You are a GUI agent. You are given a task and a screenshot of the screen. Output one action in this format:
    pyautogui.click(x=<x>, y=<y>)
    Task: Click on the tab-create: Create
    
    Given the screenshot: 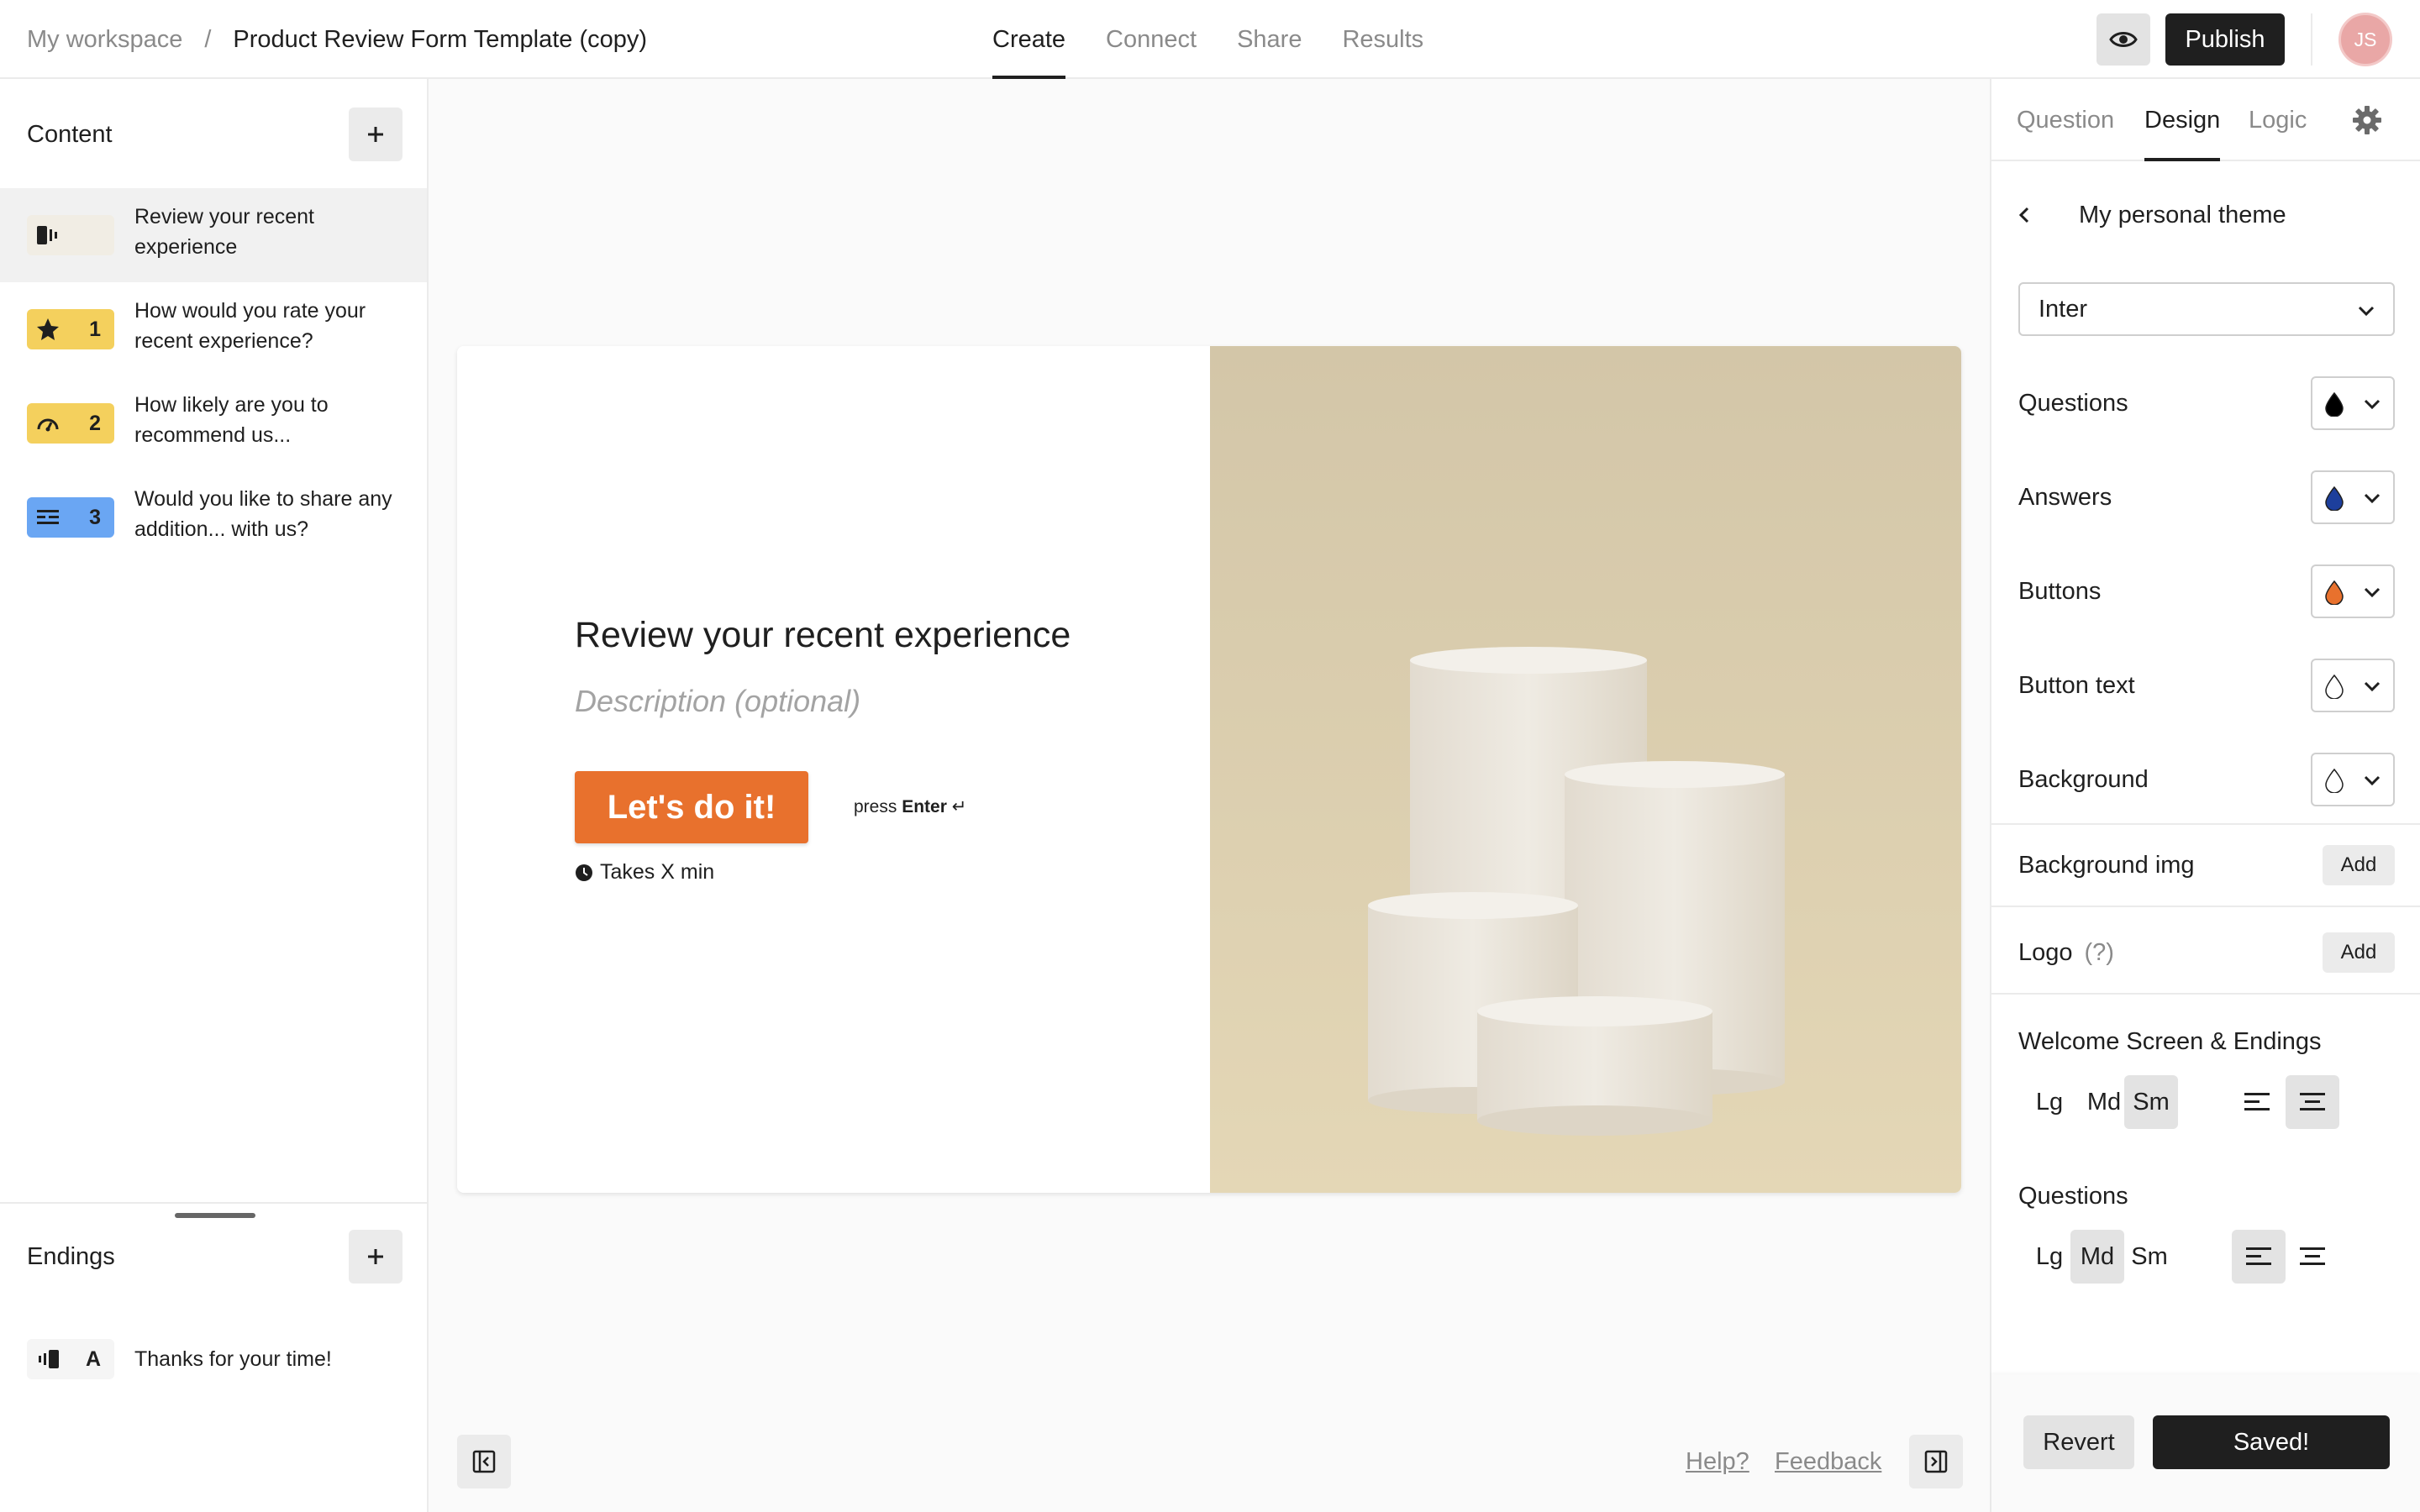 What is the action you would take?
    pyautogui.click(x=1029, y=39)
    